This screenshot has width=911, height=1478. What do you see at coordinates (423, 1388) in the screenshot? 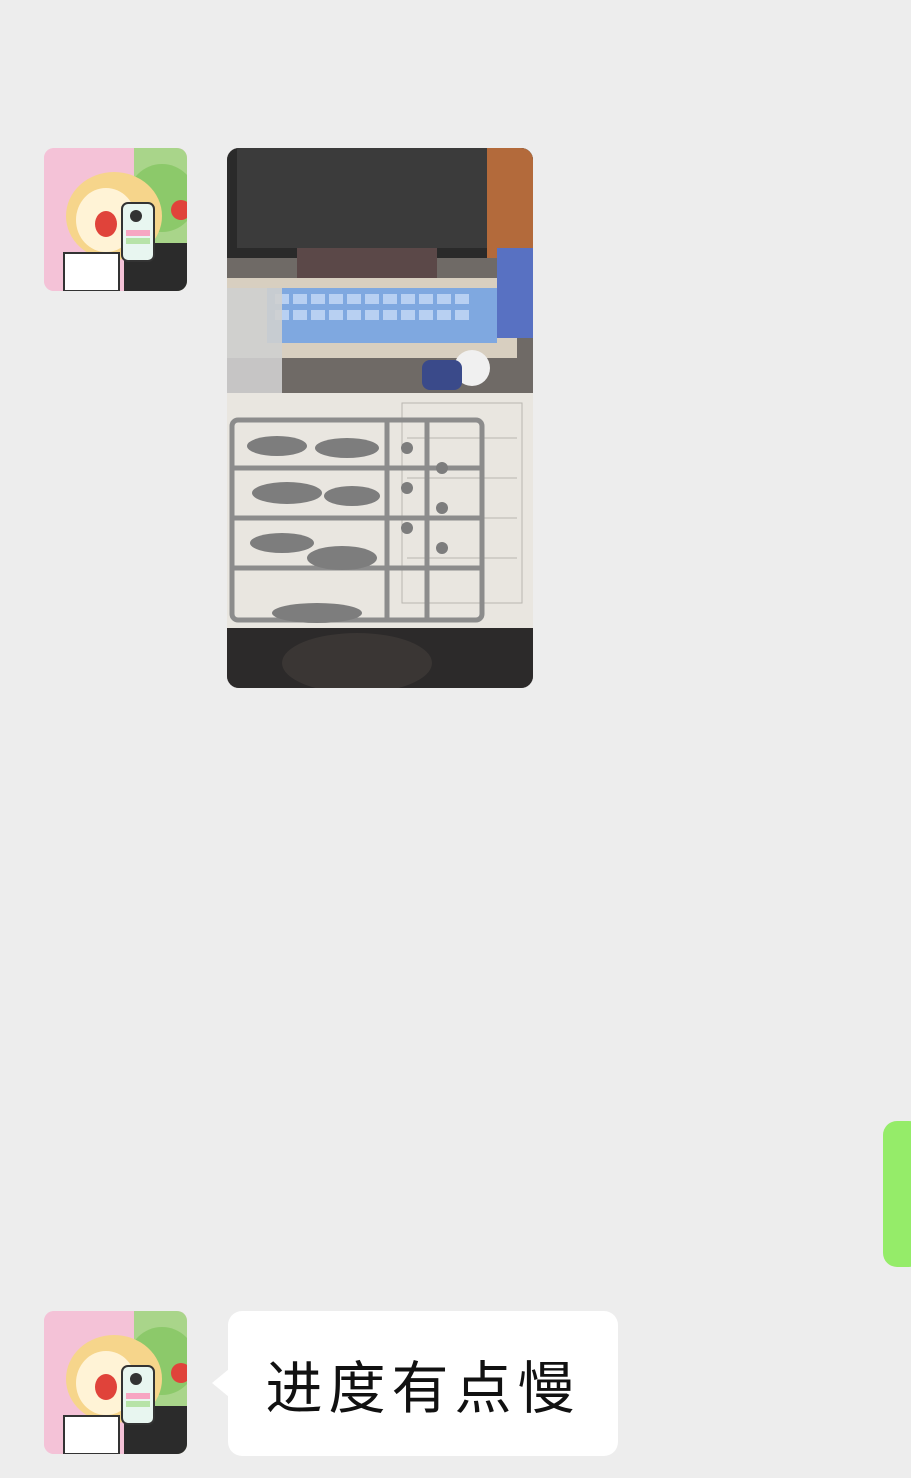
I see `message-text: 进度有点慢` at bounding box center [423, 1388].